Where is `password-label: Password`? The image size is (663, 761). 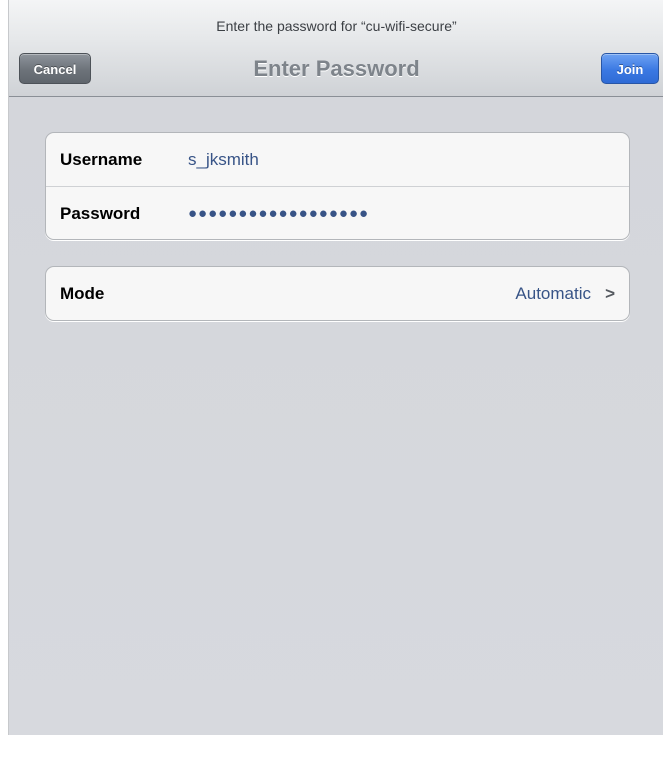
password-label: Password is located at coordinates (100, 213).